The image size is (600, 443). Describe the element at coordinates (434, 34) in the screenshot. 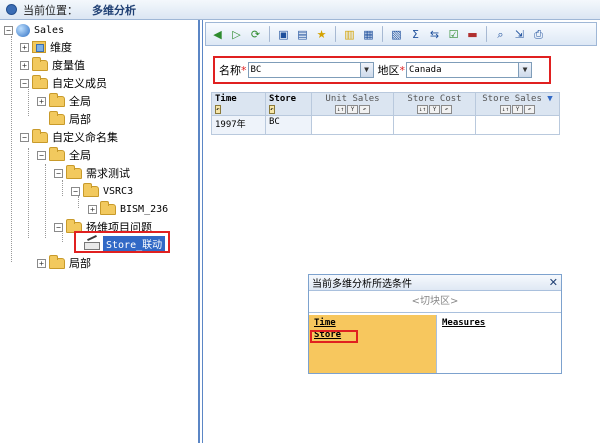

I see `swap-axes-icon: ⇆` at that location.